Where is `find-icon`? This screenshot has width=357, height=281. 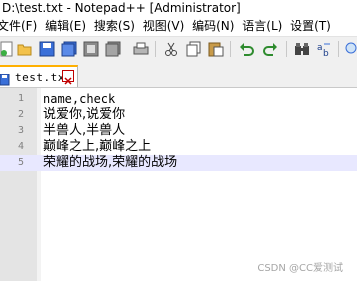 find-icon is located at coordinates (302, 49).